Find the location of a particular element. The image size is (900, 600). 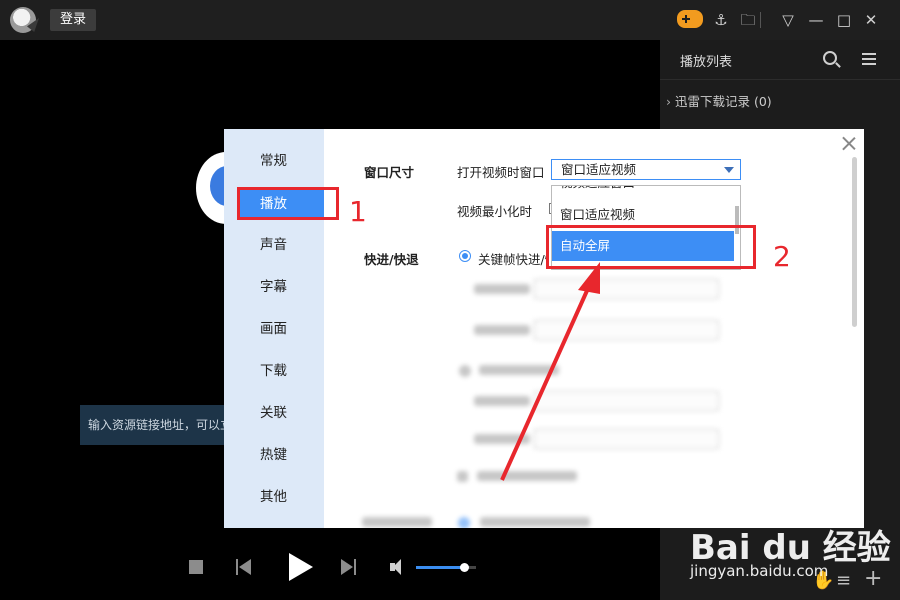

open-video-window-select: 窗口适应视频 is located at coordinates (646, 169).